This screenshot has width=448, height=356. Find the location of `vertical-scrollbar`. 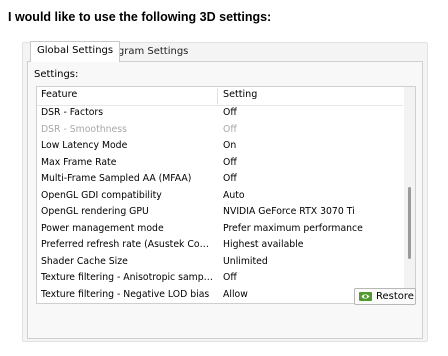

vertical-scrollbar is located at coordinates (409, 195).